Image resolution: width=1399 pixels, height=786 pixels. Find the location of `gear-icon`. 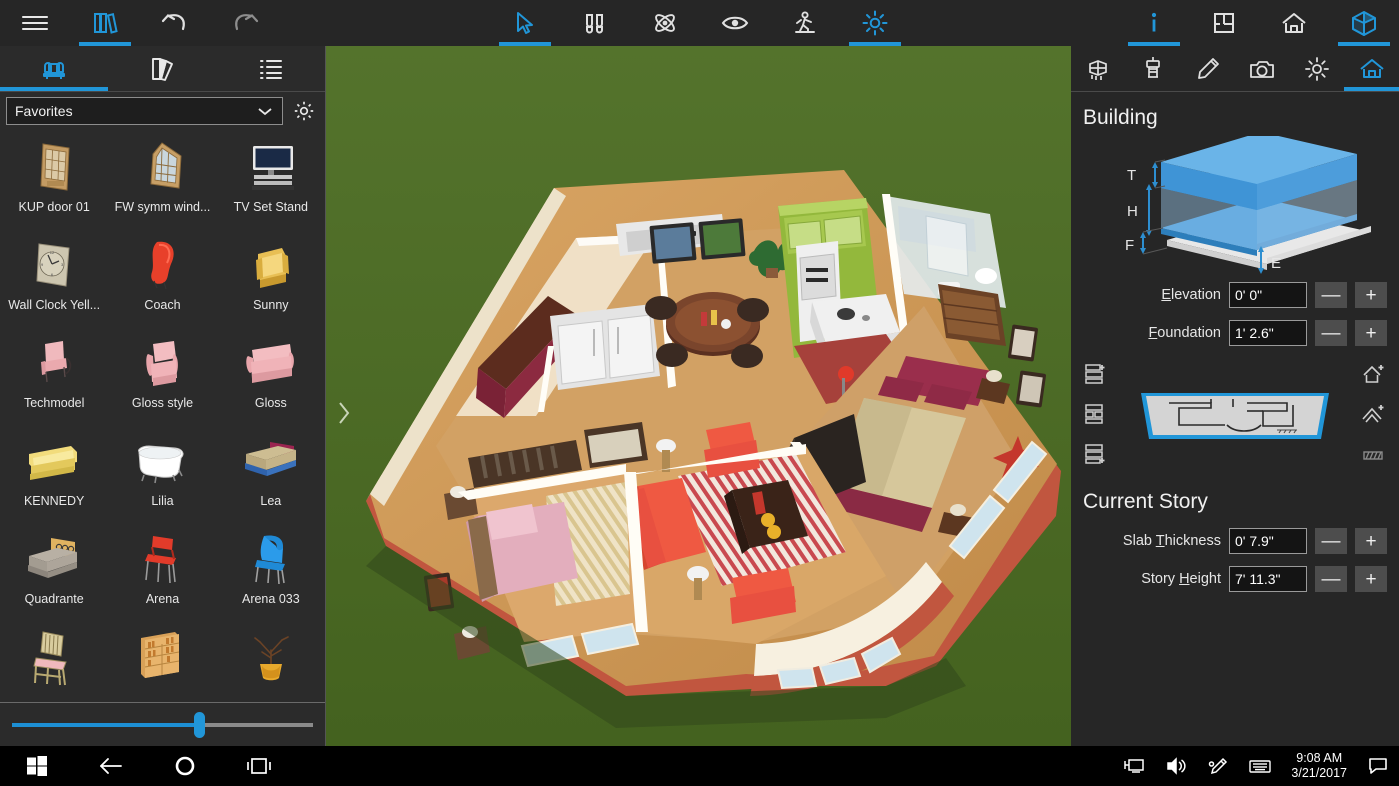

gear-icon is located at coordinates (304, 111).